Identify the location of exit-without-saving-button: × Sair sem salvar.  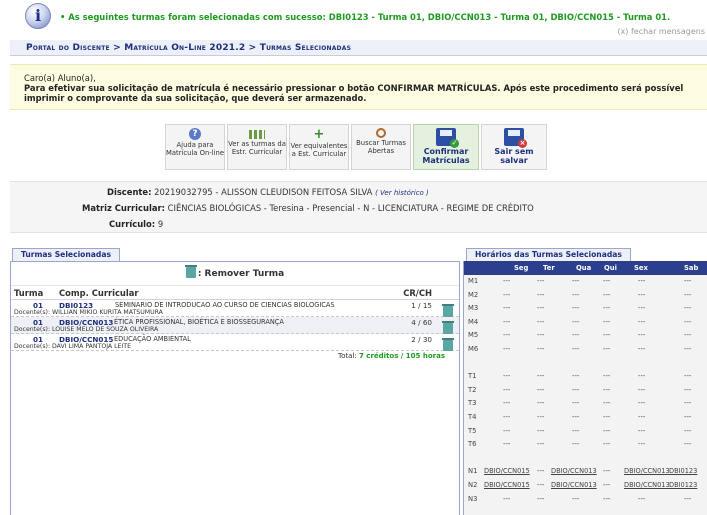
(514, 147).